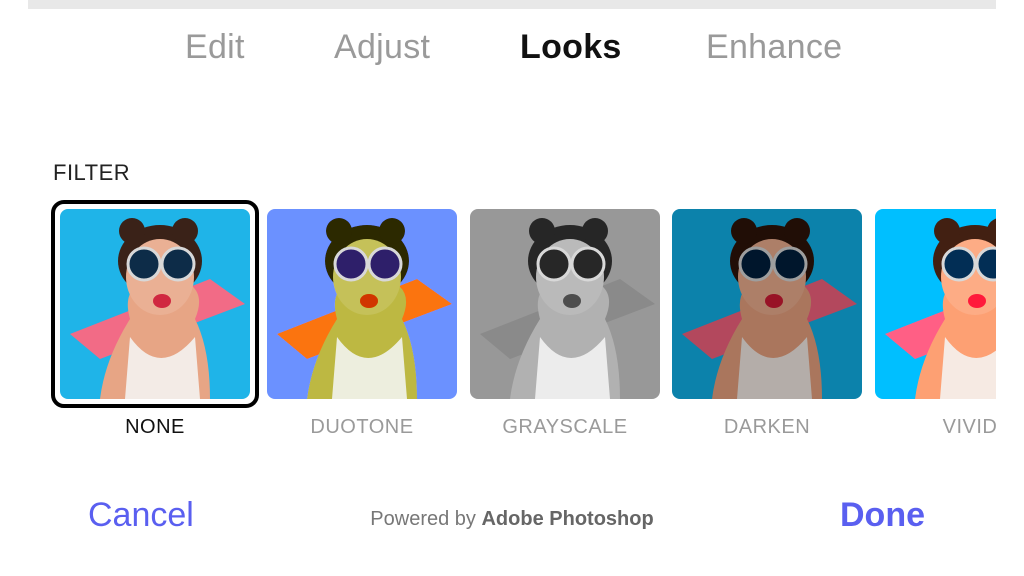 This screenshot has width=1024, height=576. I want to click on filter-label: GRAYSCALE, so click(565, 427).